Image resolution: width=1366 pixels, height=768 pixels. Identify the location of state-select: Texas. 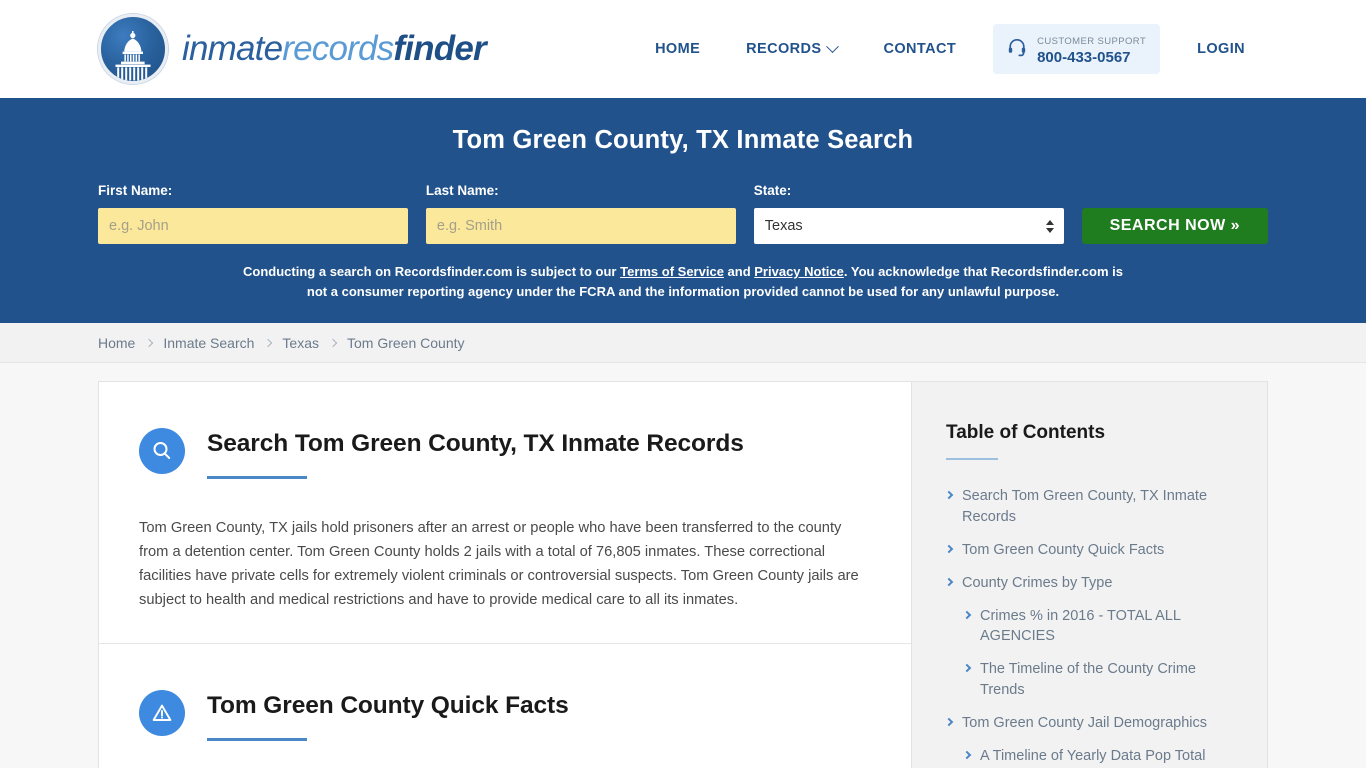
(908, 226).